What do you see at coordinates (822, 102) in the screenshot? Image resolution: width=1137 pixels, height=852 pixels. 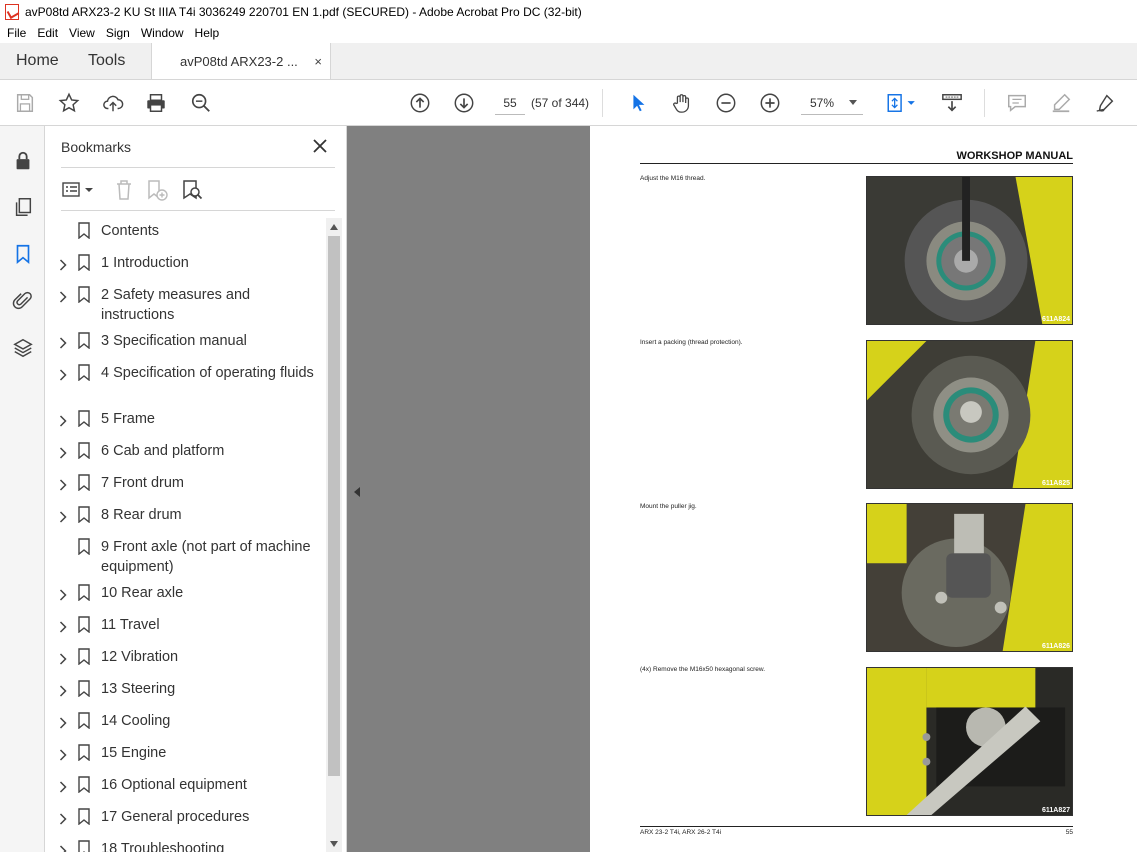 I see `zoom-level-value: 57%` at bounding box center [822, 102].